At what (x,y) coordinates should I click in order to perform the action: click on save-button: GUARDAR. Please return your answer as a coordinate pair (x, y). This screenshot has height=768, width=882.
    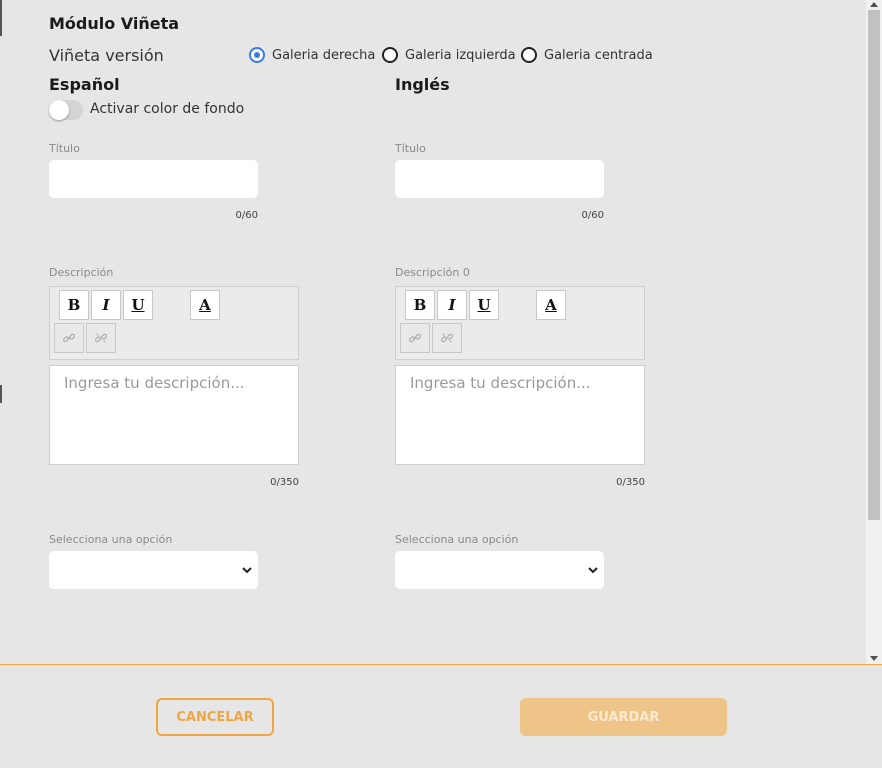
    Looking at the image, I should click on (623, 717).